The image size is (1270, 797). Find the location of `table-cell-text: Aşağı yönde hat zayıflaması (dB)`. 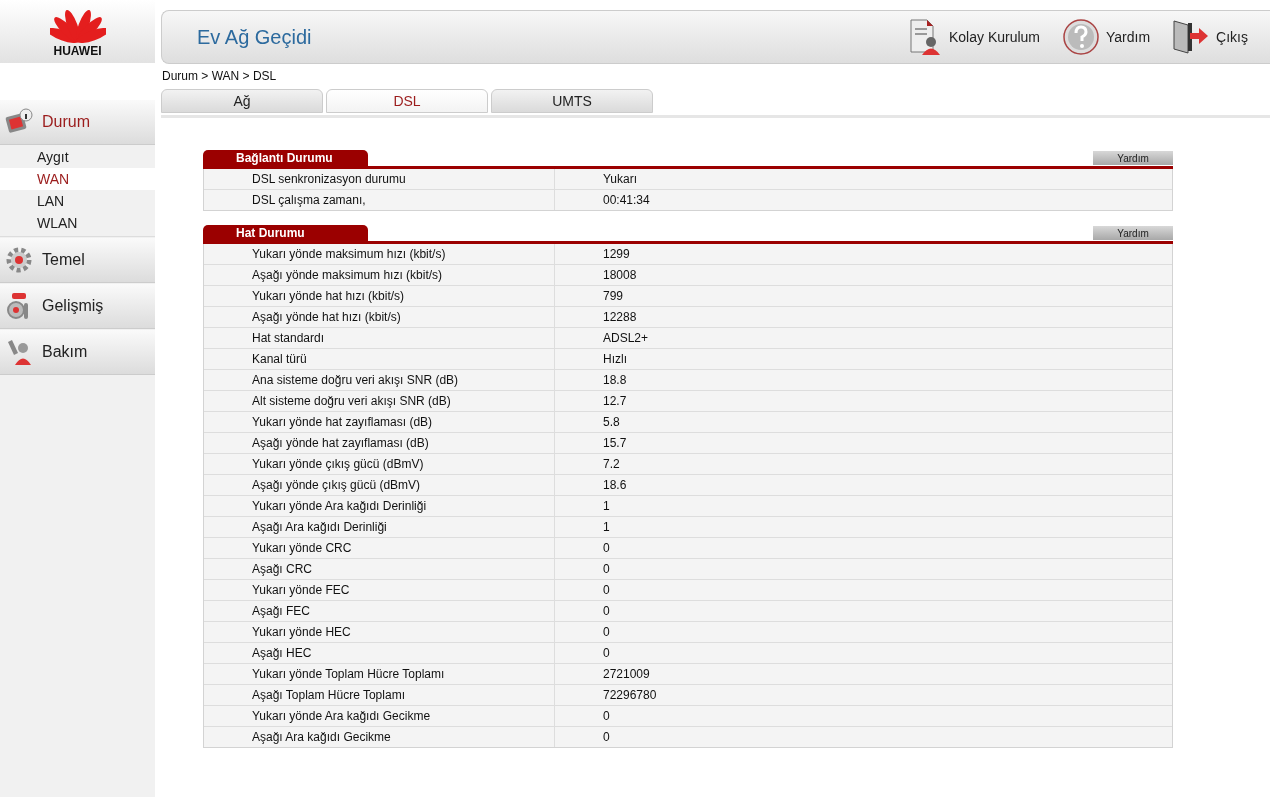

table-cell-text: Aşağı yönde hat zayıflaması (dB) is located at coordinates (340, 443).